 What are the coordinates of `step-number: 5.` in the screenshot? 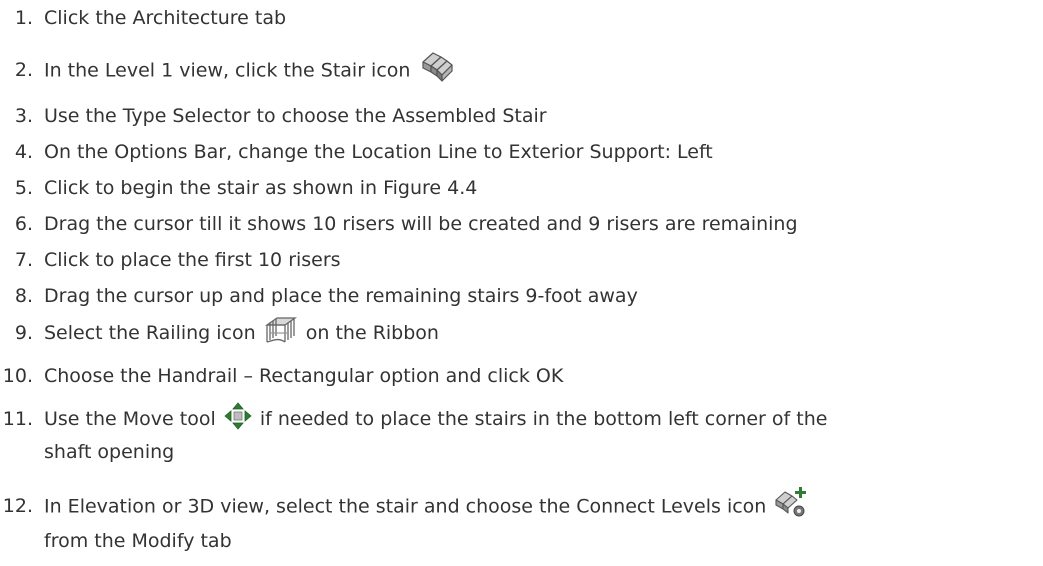 It's located at (23, 188).